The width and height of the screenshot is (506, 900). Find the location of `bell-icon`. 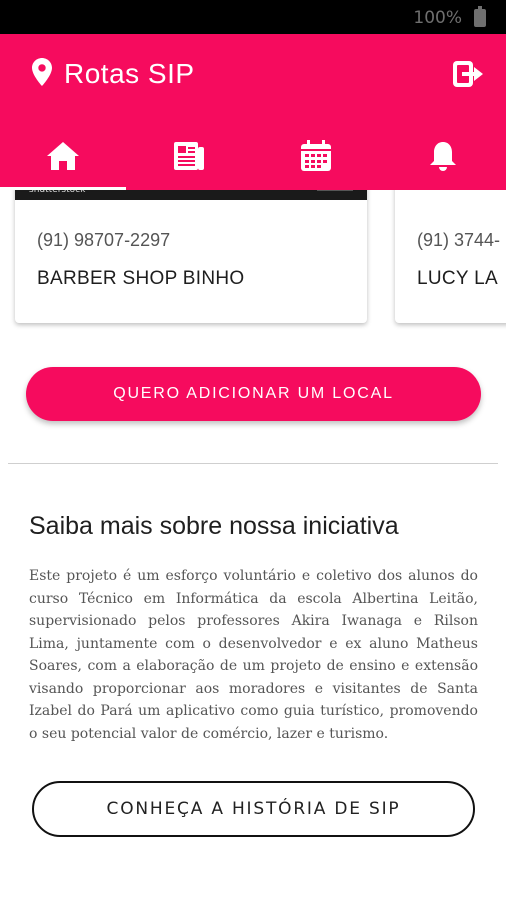

bell-icon is located at coordinates (443, 156).